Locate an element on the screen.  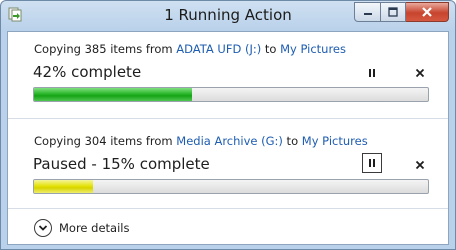
chevron-down-icon is located at coordinates (43, 228).